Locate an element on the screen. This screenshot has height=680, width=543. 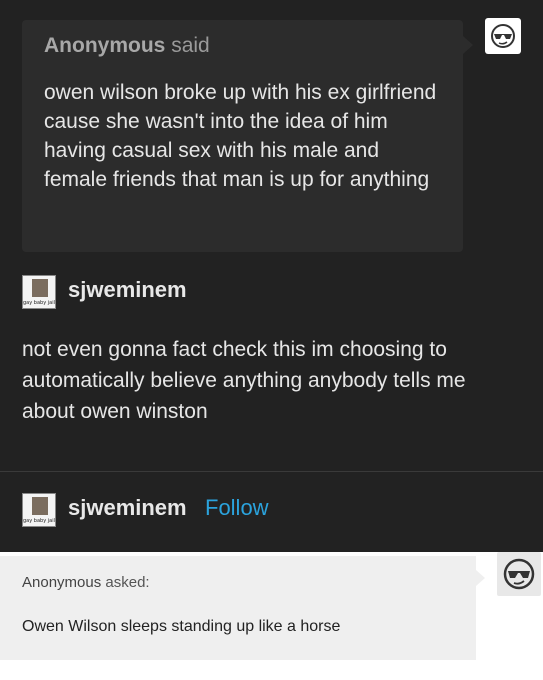
ask-verb: said is located at coordinates (190, 45).